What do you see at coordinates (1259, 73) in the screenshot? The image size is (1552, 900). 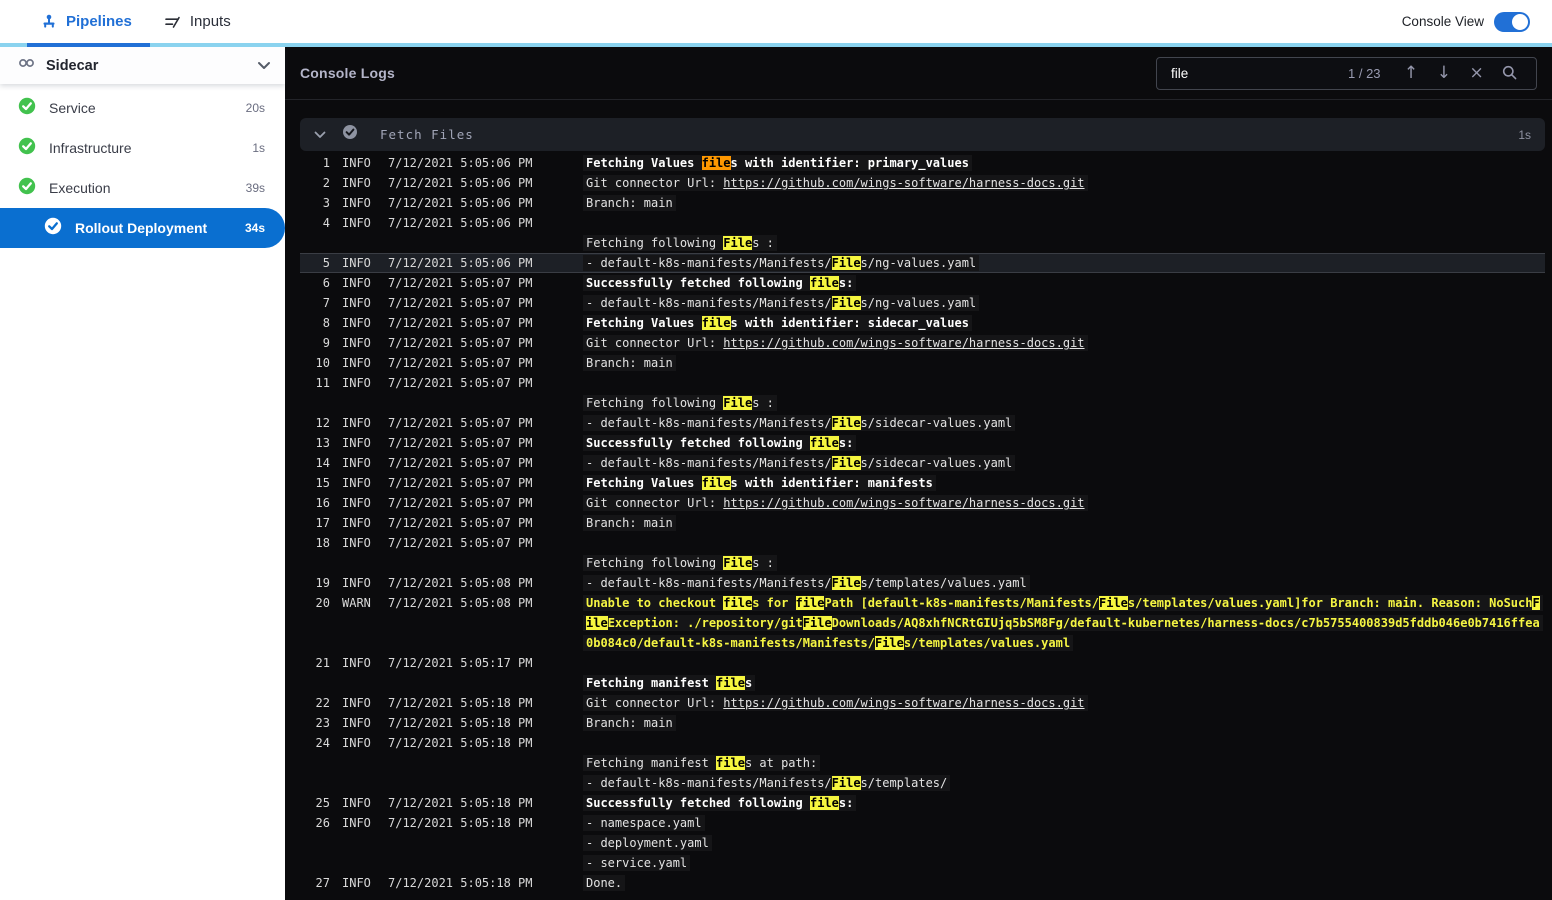 I see `search-input` at bounding box center [1259, 73].